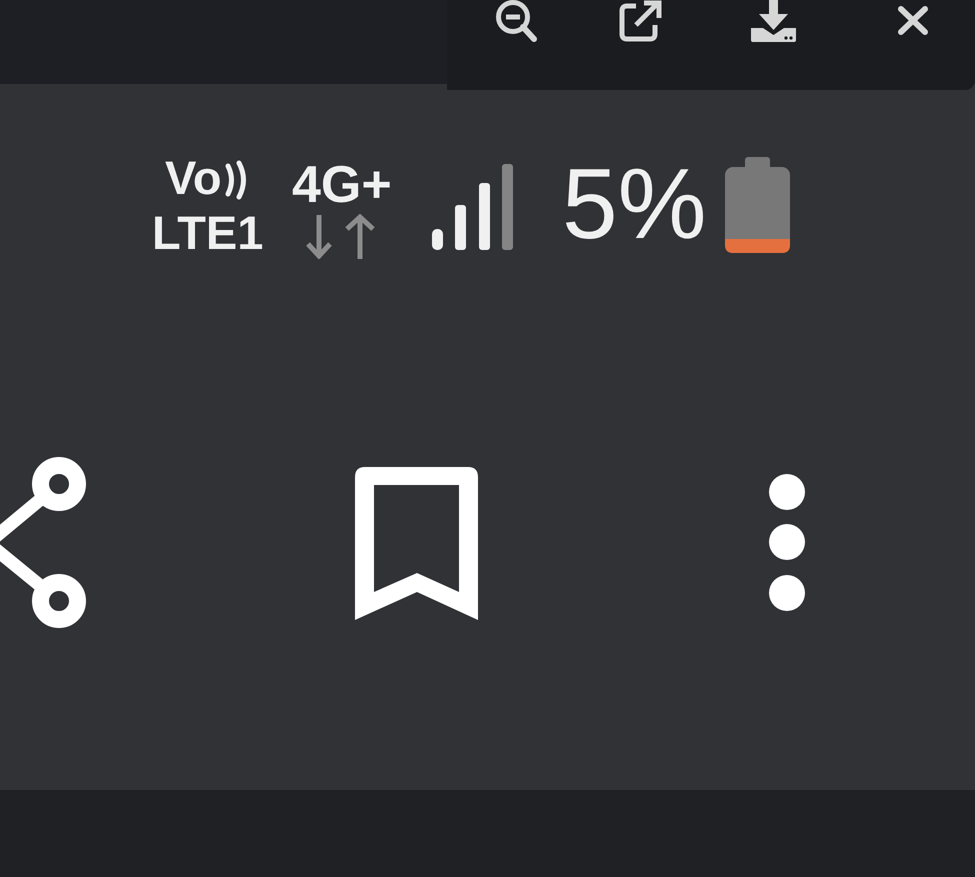  I want to click on more-vertical-icon, so click(787, 543).